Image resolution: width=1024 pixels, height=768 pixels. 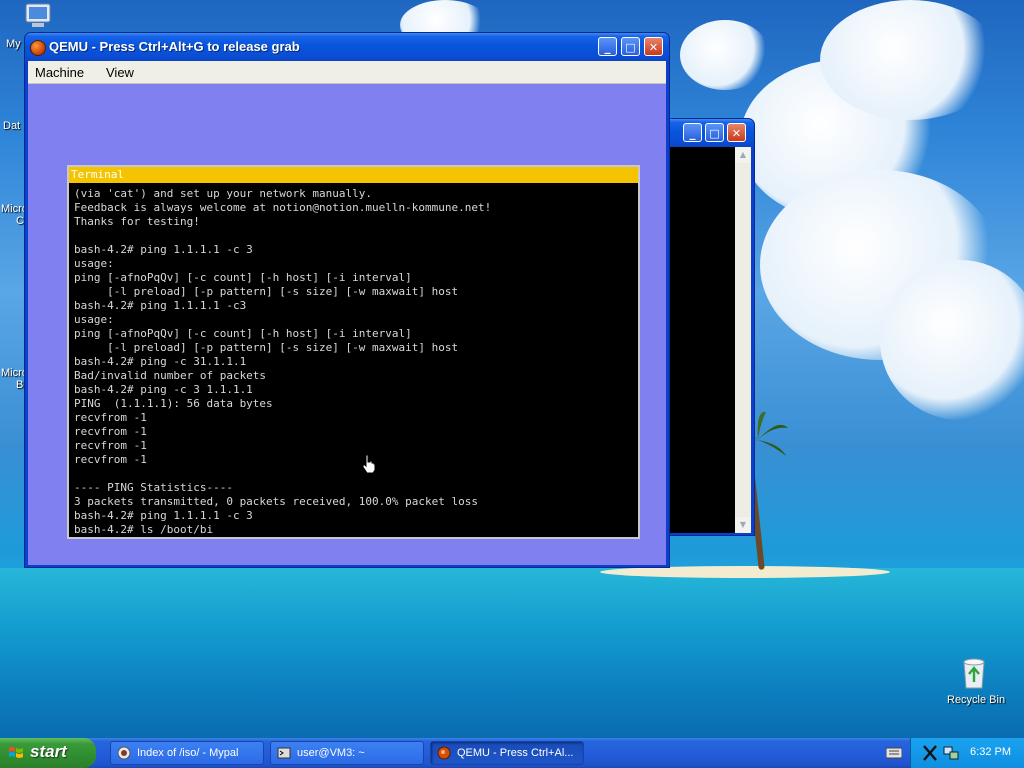 I want to click on keyboard-icon, so click(x=894, y=753).